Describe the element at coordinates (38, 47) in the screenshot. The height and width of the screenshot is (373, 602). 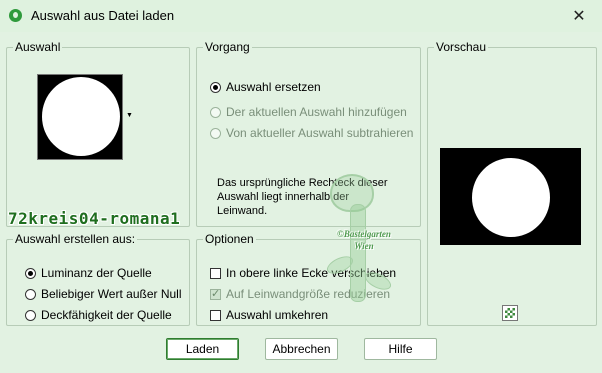
I see `group-auswahl-legend: Auswahl` at that location.